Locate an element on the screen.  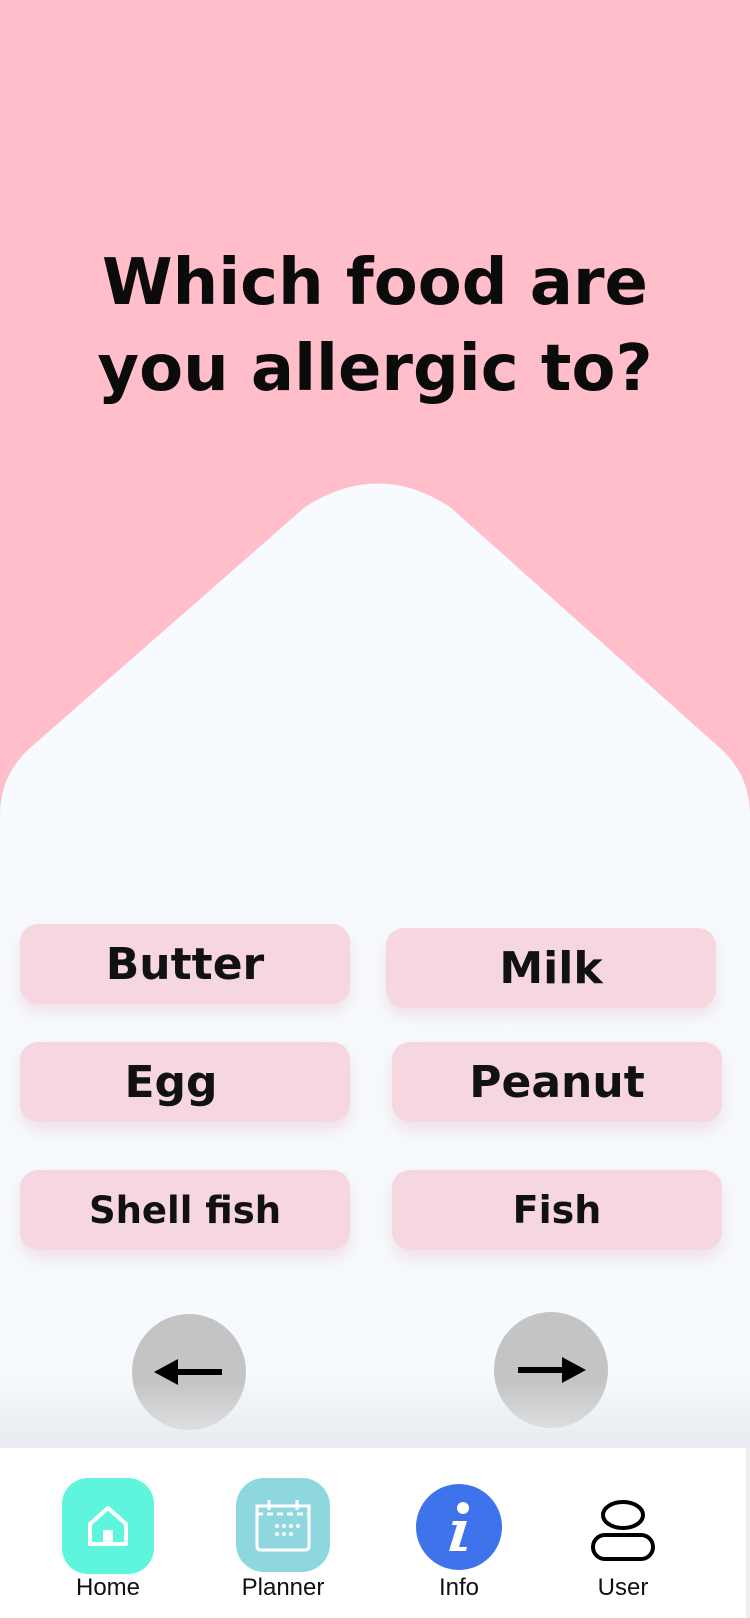
calendar-icon is located at coordinates (283, 1526).